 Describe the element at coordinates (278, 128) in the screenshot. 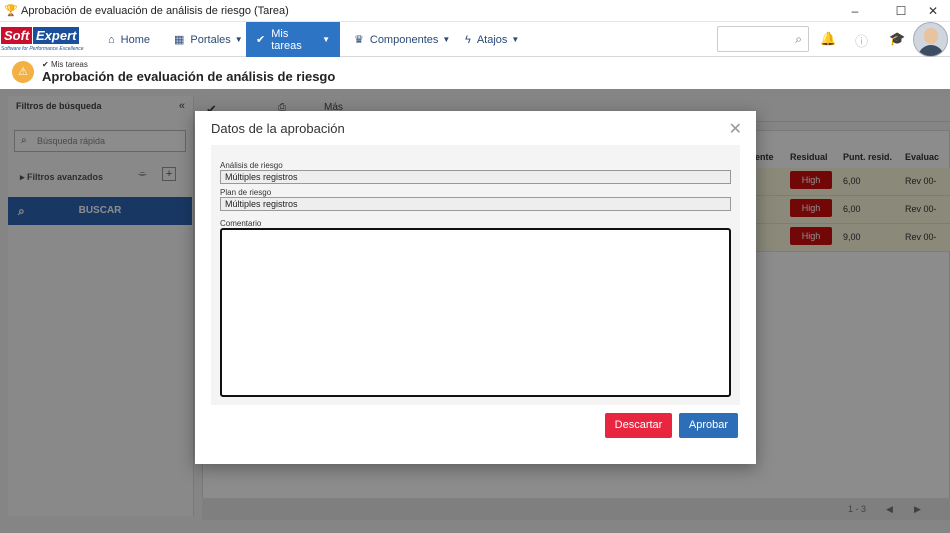

I see `dialog-title: Datos de la aprobación` at that location.